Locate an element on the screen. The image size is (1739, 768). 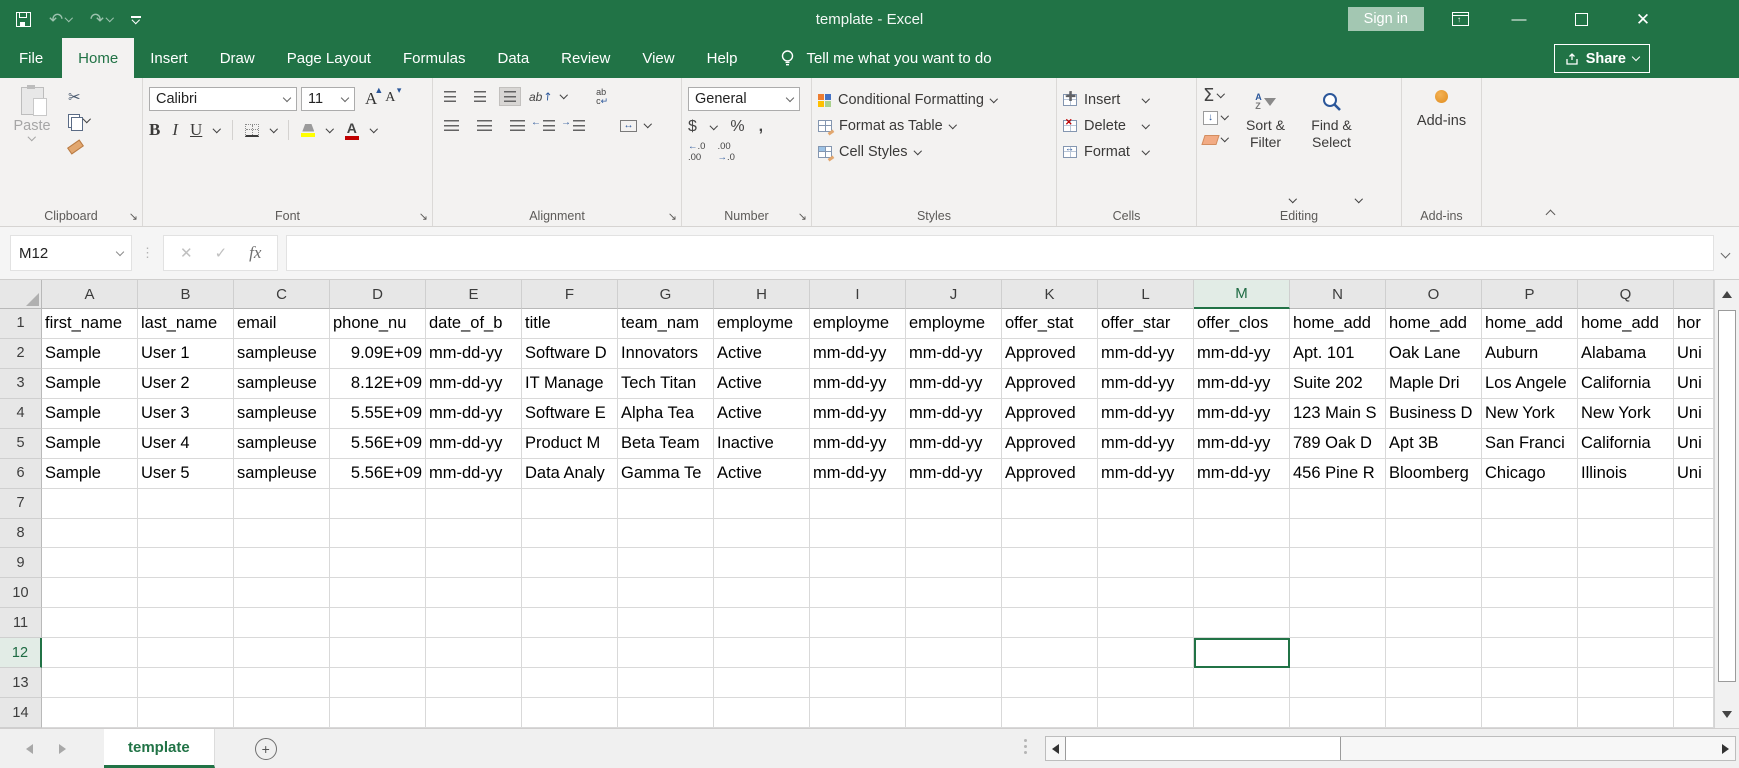
cell-F4: Software E is located at coordinates (570, 413).